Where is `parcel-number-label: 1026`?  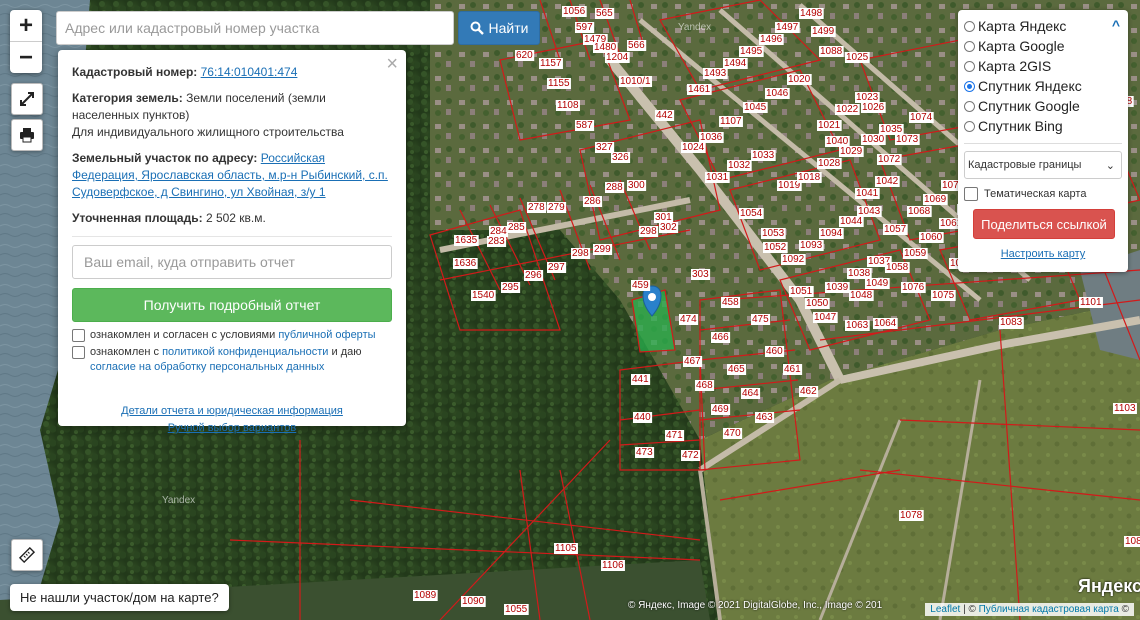 parcel-number-label: 1026 is located at coordinates (873, 107).